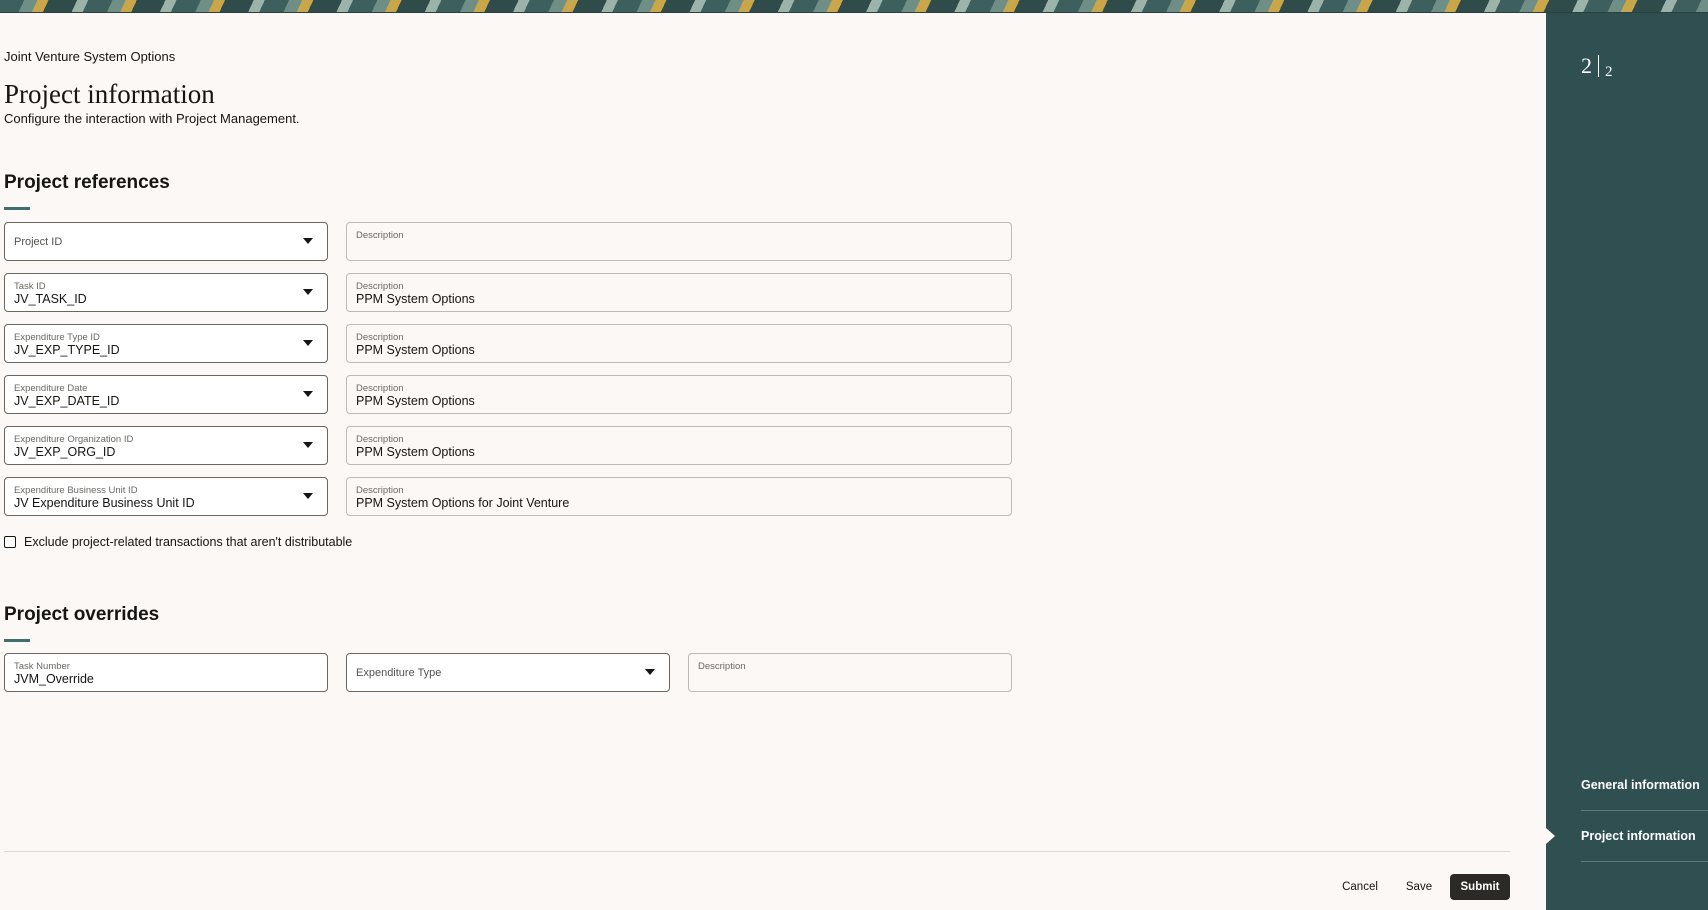  I want to click on expenditure-date-description-field: Description PPM System Options, so click(679, 394).